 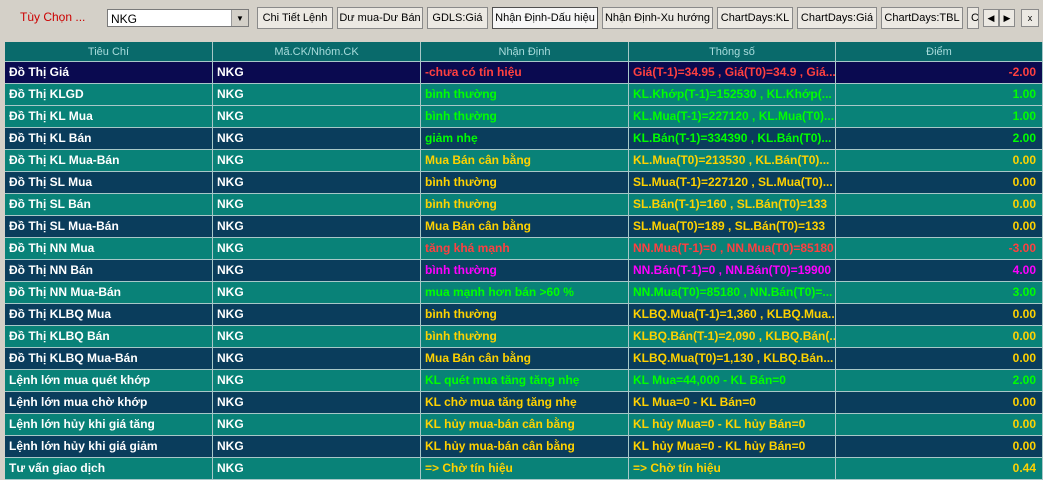 I want to click on scroll-left-icon: ◀, so click(x=991, y=18).